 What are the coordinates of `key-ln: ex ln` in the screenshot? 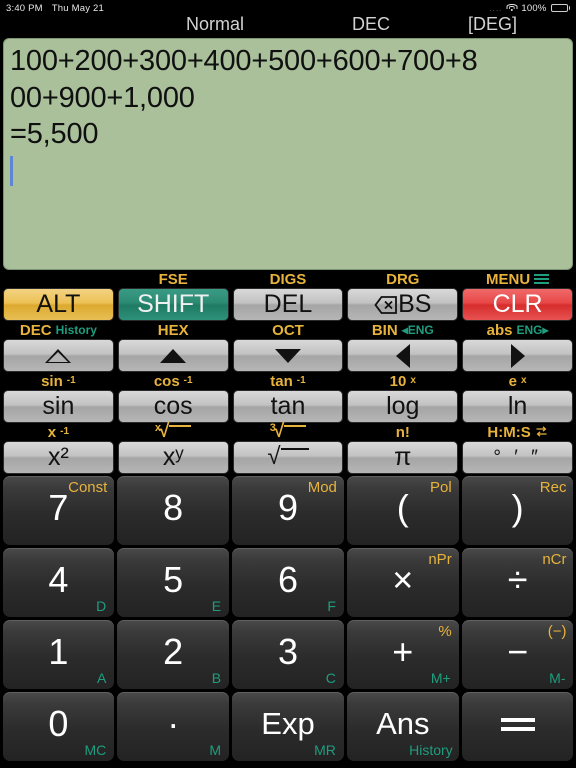 It's located at (517, 397).